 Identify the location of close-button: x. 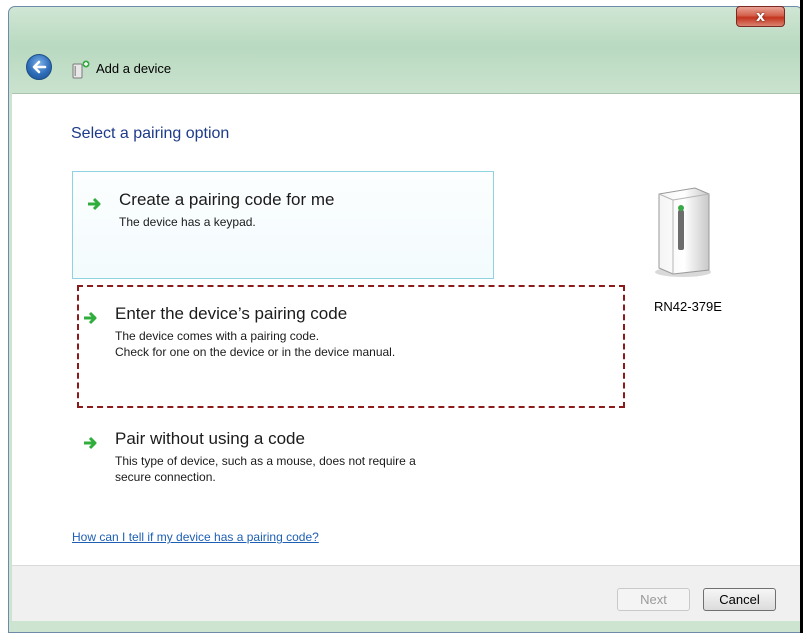
(760, 16).